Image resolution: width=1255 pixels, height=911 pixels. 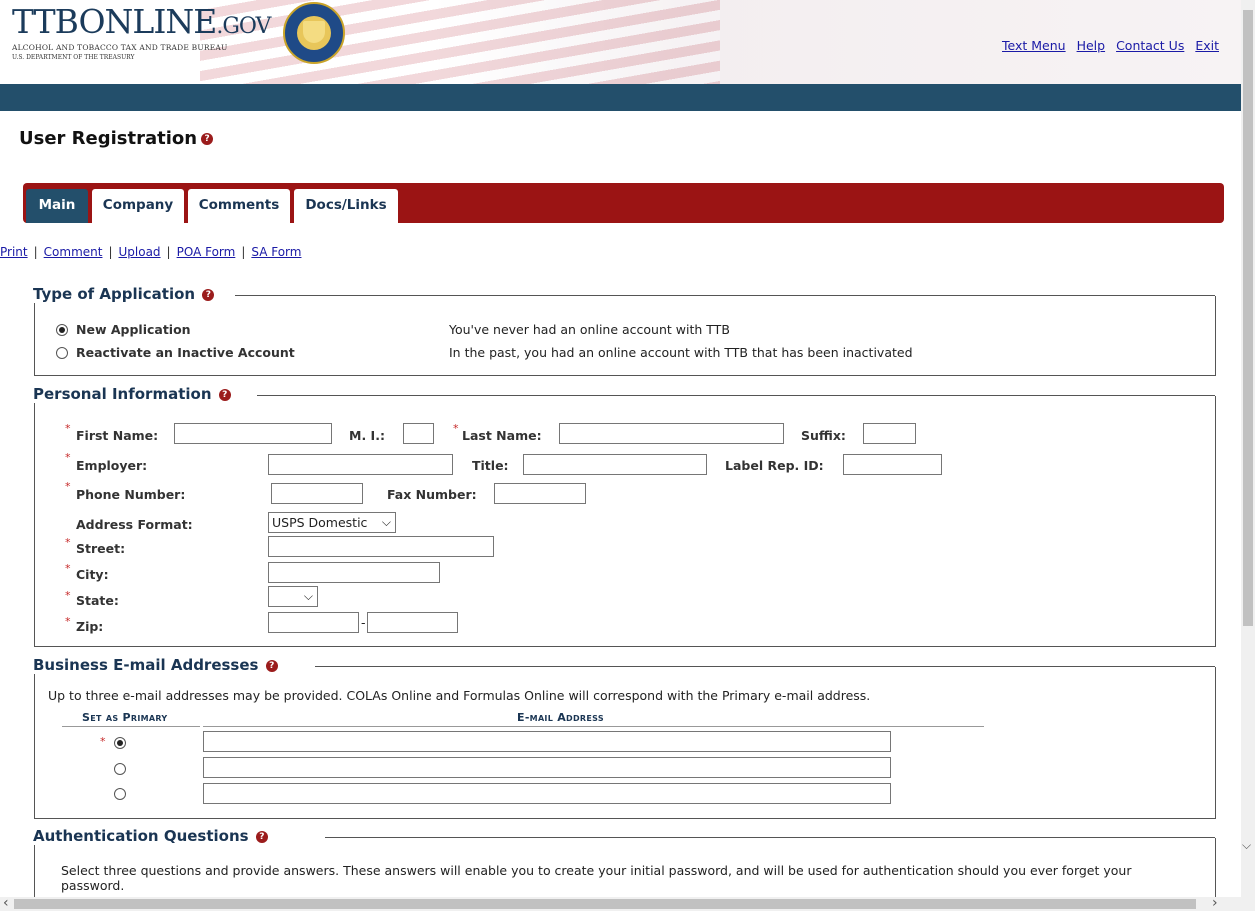 I want to click on email-address-header: E-mail Address, so click(x=560, y=717).